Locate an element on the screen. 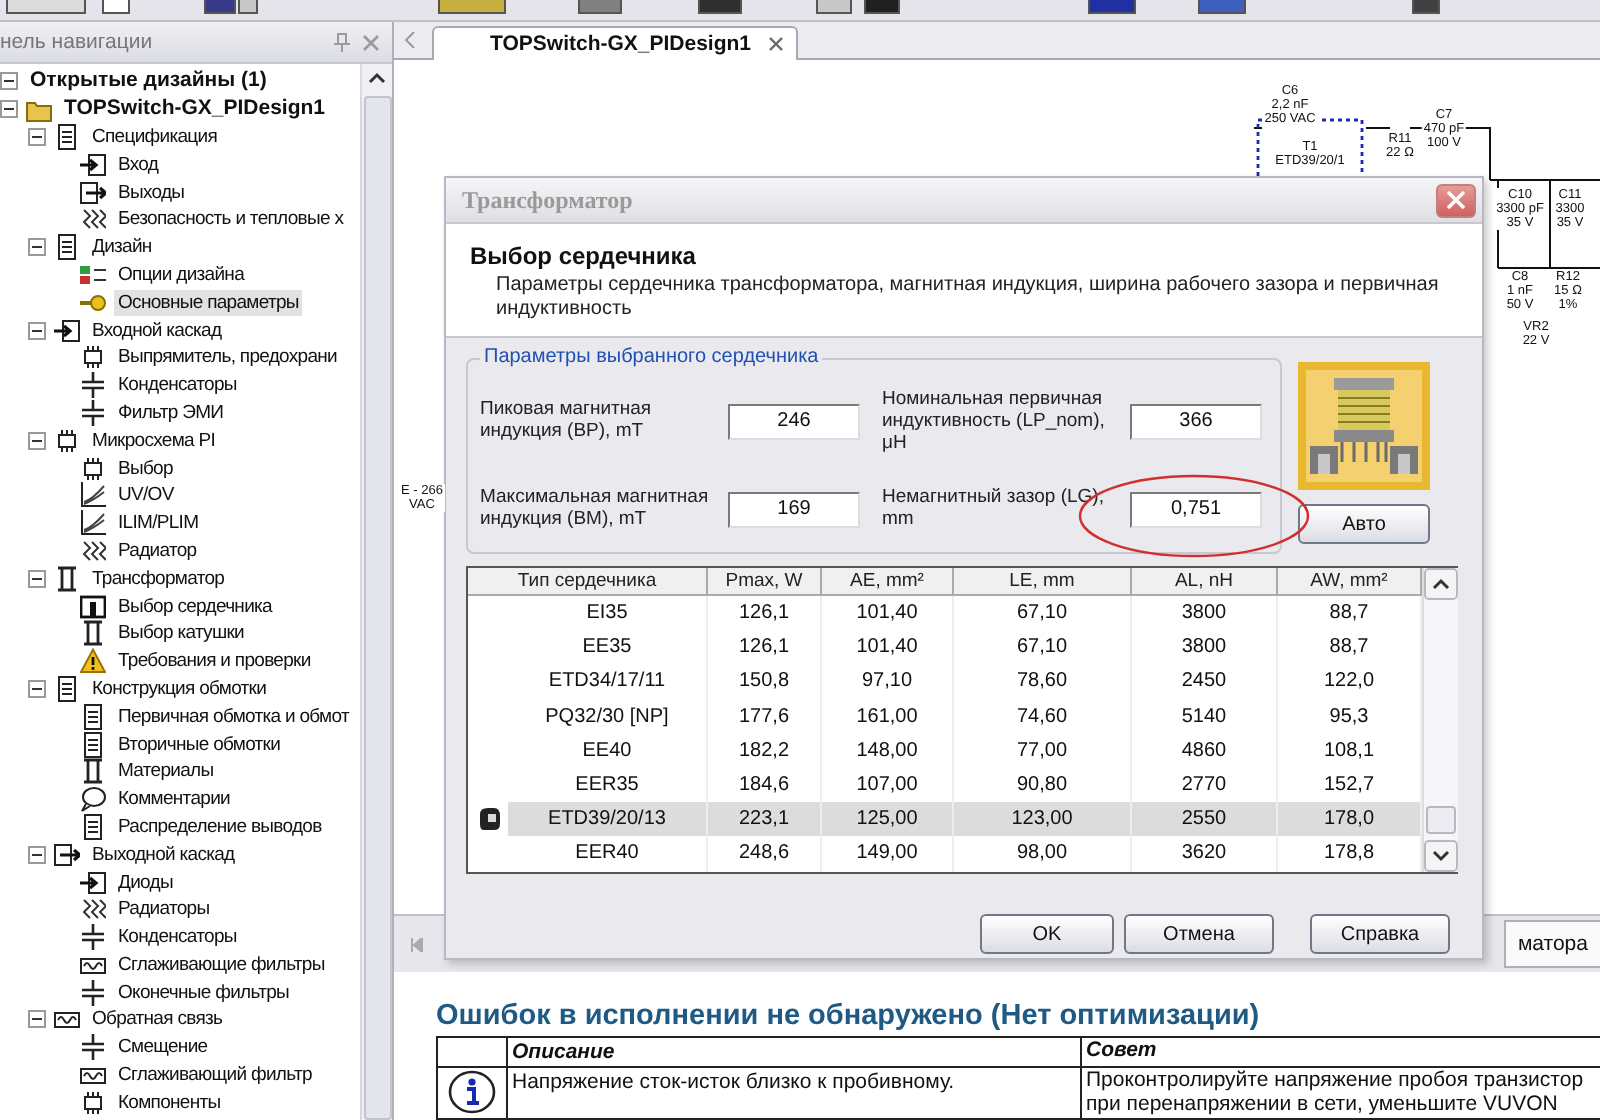 The height and width of the screenshot is (1120, 1600). column-header: LE, mm is located at coordinates (1043, 582).